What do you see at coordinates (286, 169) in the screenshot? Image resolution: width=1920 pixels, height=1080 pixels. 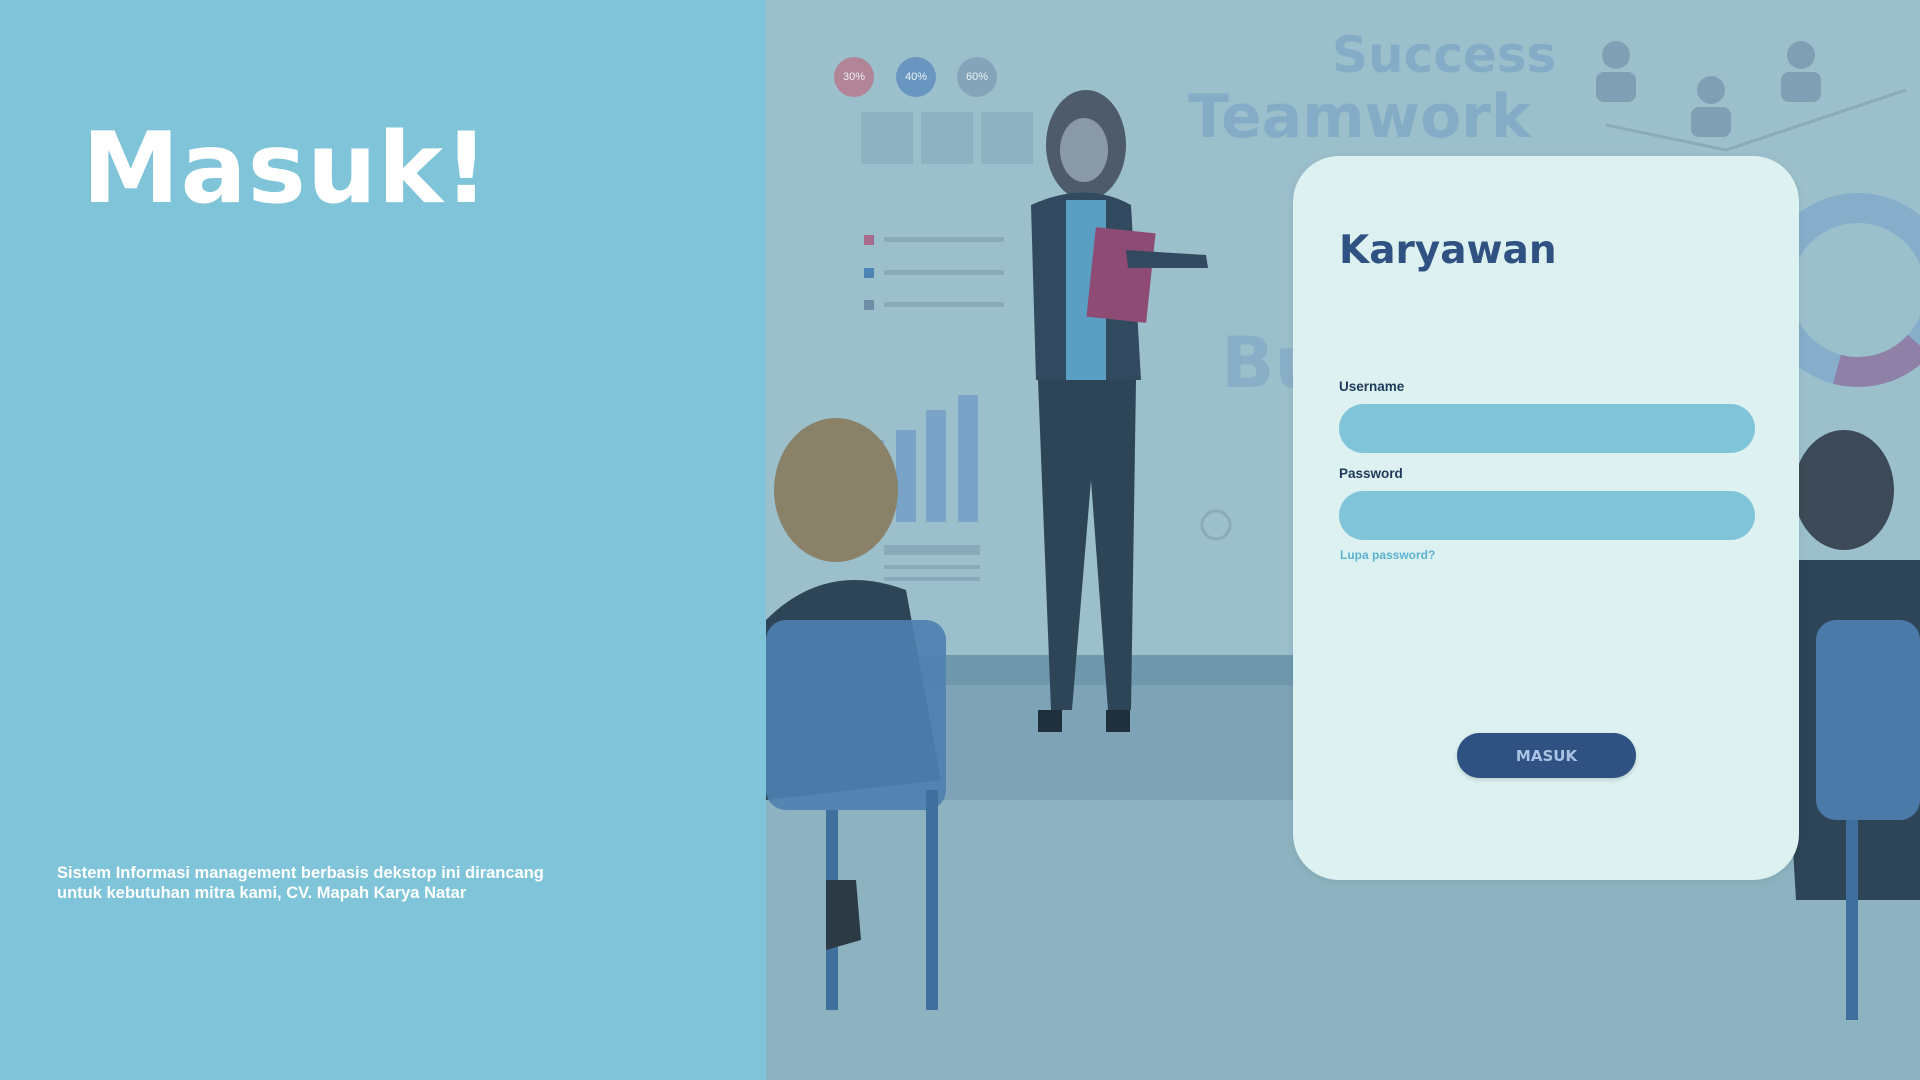 I see `page-title: Masuk!` at bounding box center [286, 169].